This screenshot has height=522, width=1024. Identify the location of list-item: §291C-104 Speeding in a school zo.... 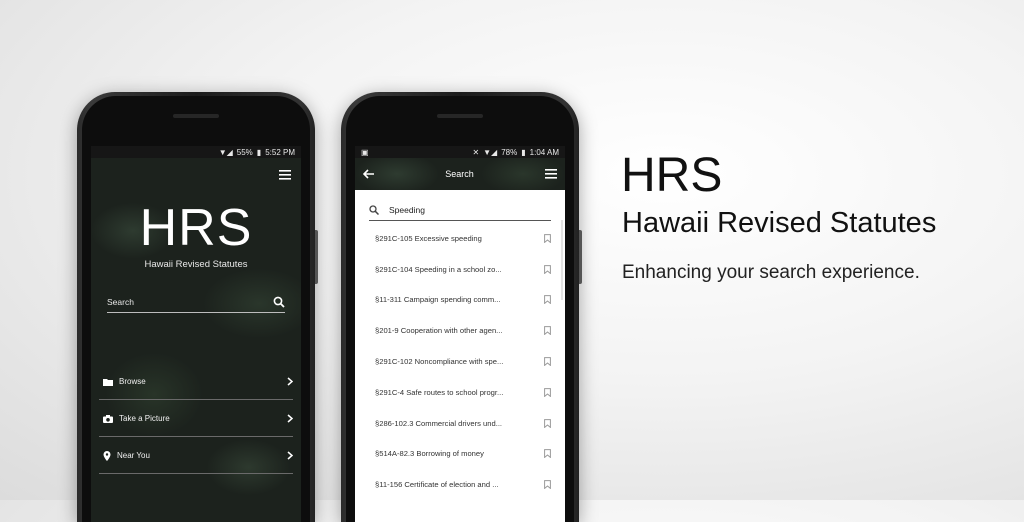
(460, 269).